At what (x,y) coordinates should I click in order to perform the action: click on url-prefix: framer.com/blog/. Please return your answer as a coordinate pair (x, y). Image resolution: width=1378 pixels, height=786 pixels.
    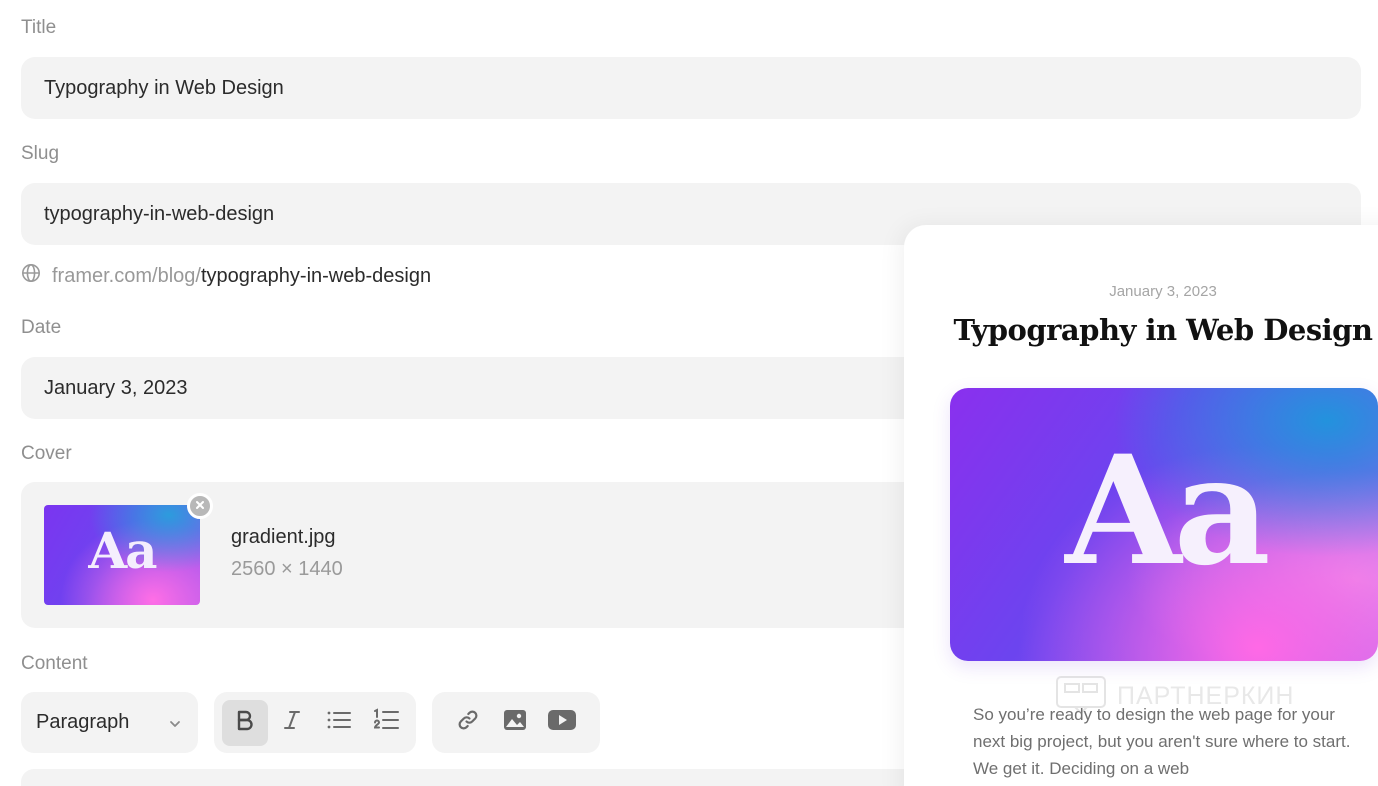
    Looking at the image, I should click on (126, 275).